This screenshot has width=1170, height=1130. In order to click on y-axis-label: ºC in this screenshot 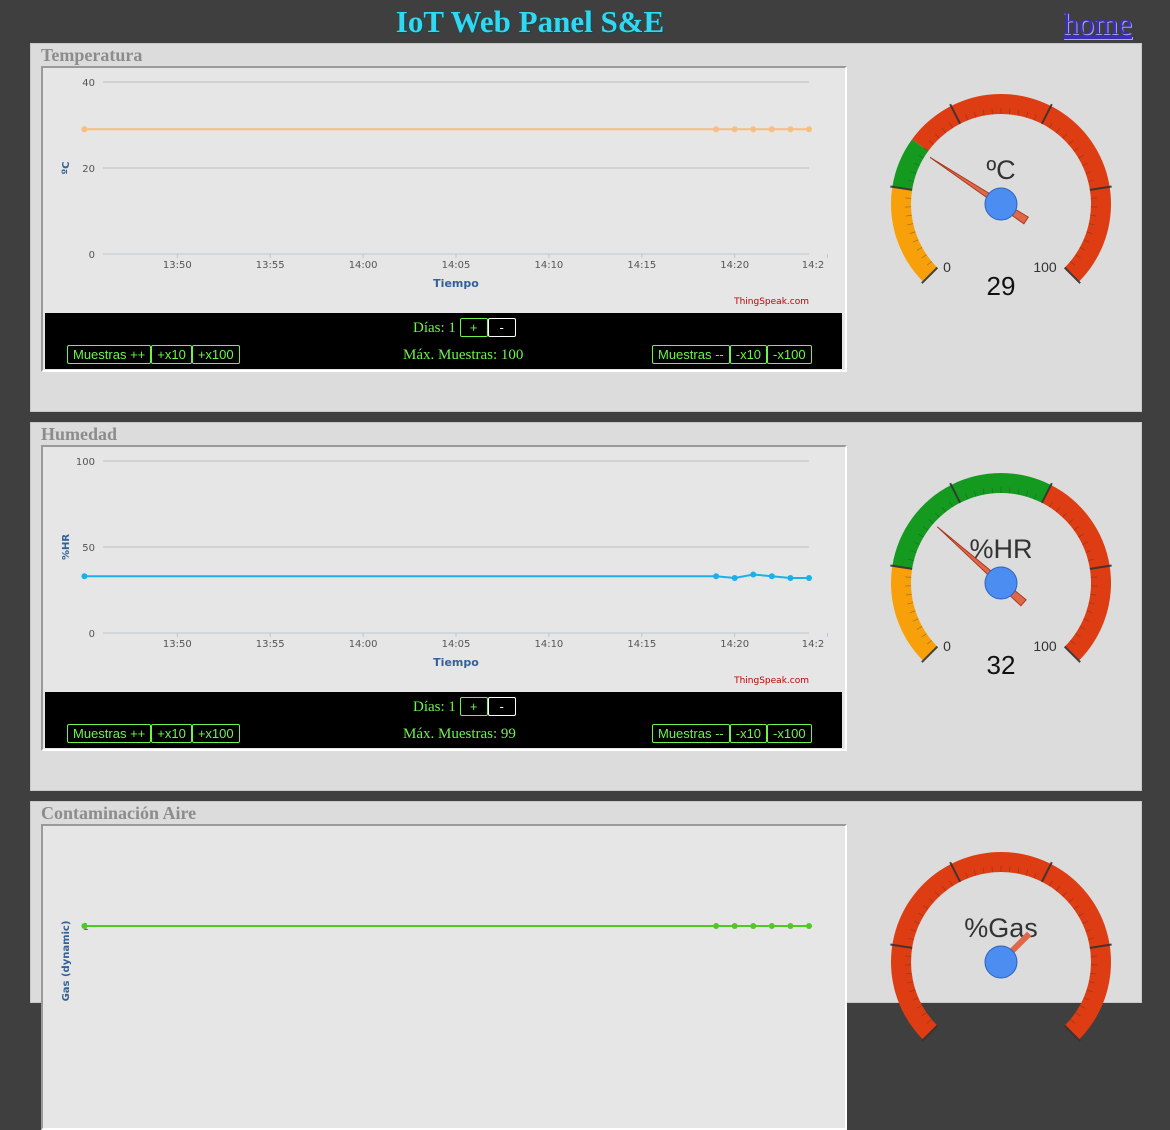, I will do `click(66, 168)`.